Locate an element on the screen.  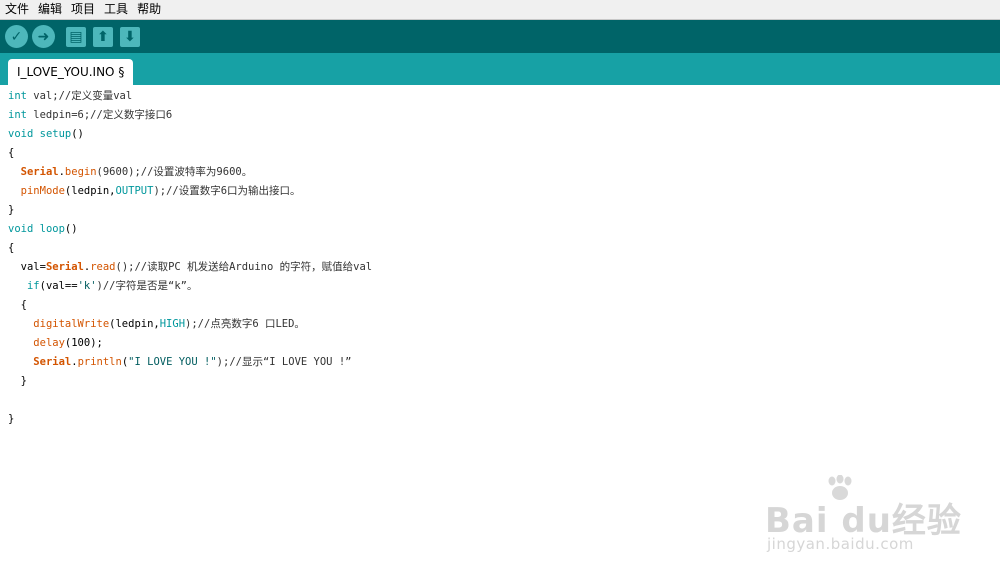
new-file-icon: ▤ is located at coordinates (76, 37).